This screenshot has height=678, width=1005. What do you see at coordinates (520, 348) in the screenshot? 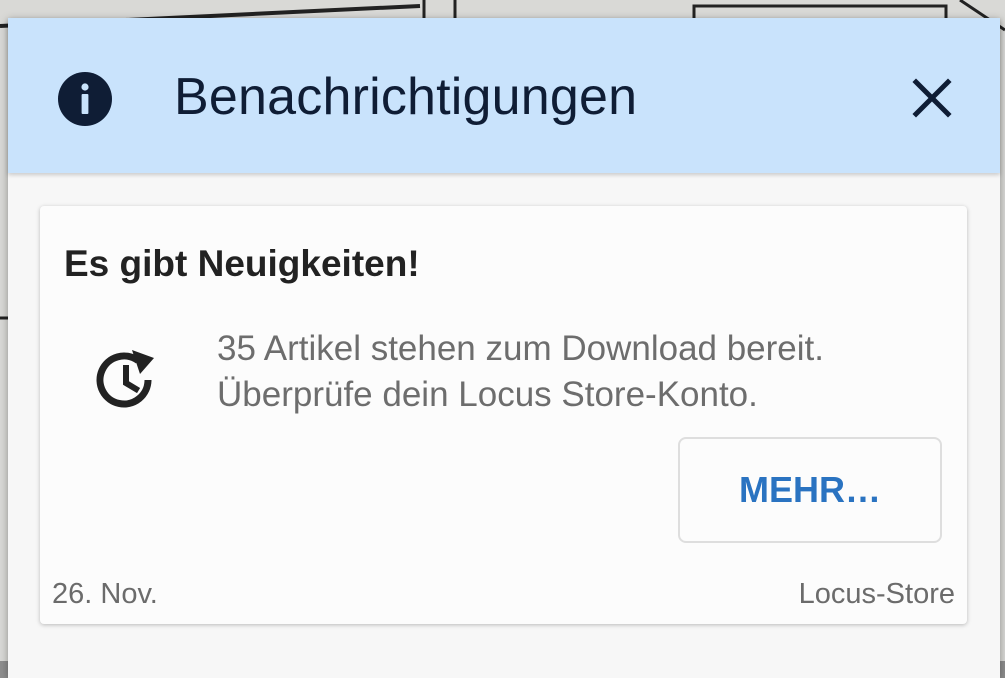
I see `message-line-1: 35 Artikel stehen zum Download bereit.` at bounding box center [520, 348].